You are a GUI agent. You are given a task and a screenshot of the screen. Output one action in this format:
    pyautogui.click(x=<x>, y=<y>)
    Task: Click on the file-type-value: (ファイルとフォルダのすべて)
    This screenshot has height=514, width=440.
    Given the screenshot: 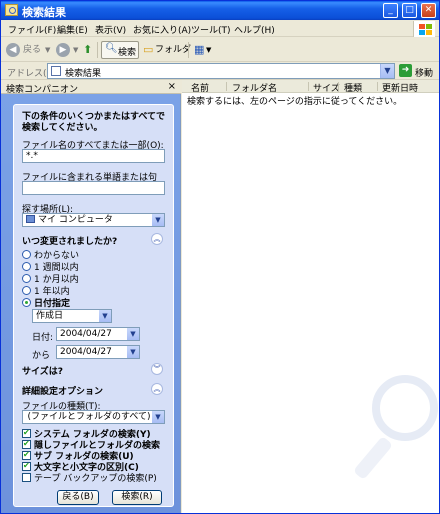 What is the action you would take?
    pyautogui.click(x=89, y=417)
    